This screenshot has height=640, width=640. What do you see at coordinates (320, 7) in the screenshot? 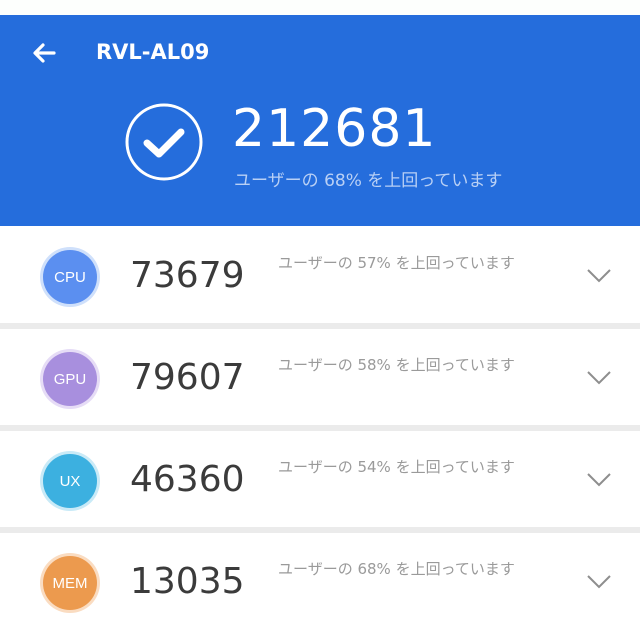
I see `status-bar-area` at bounding box center [320, 7].